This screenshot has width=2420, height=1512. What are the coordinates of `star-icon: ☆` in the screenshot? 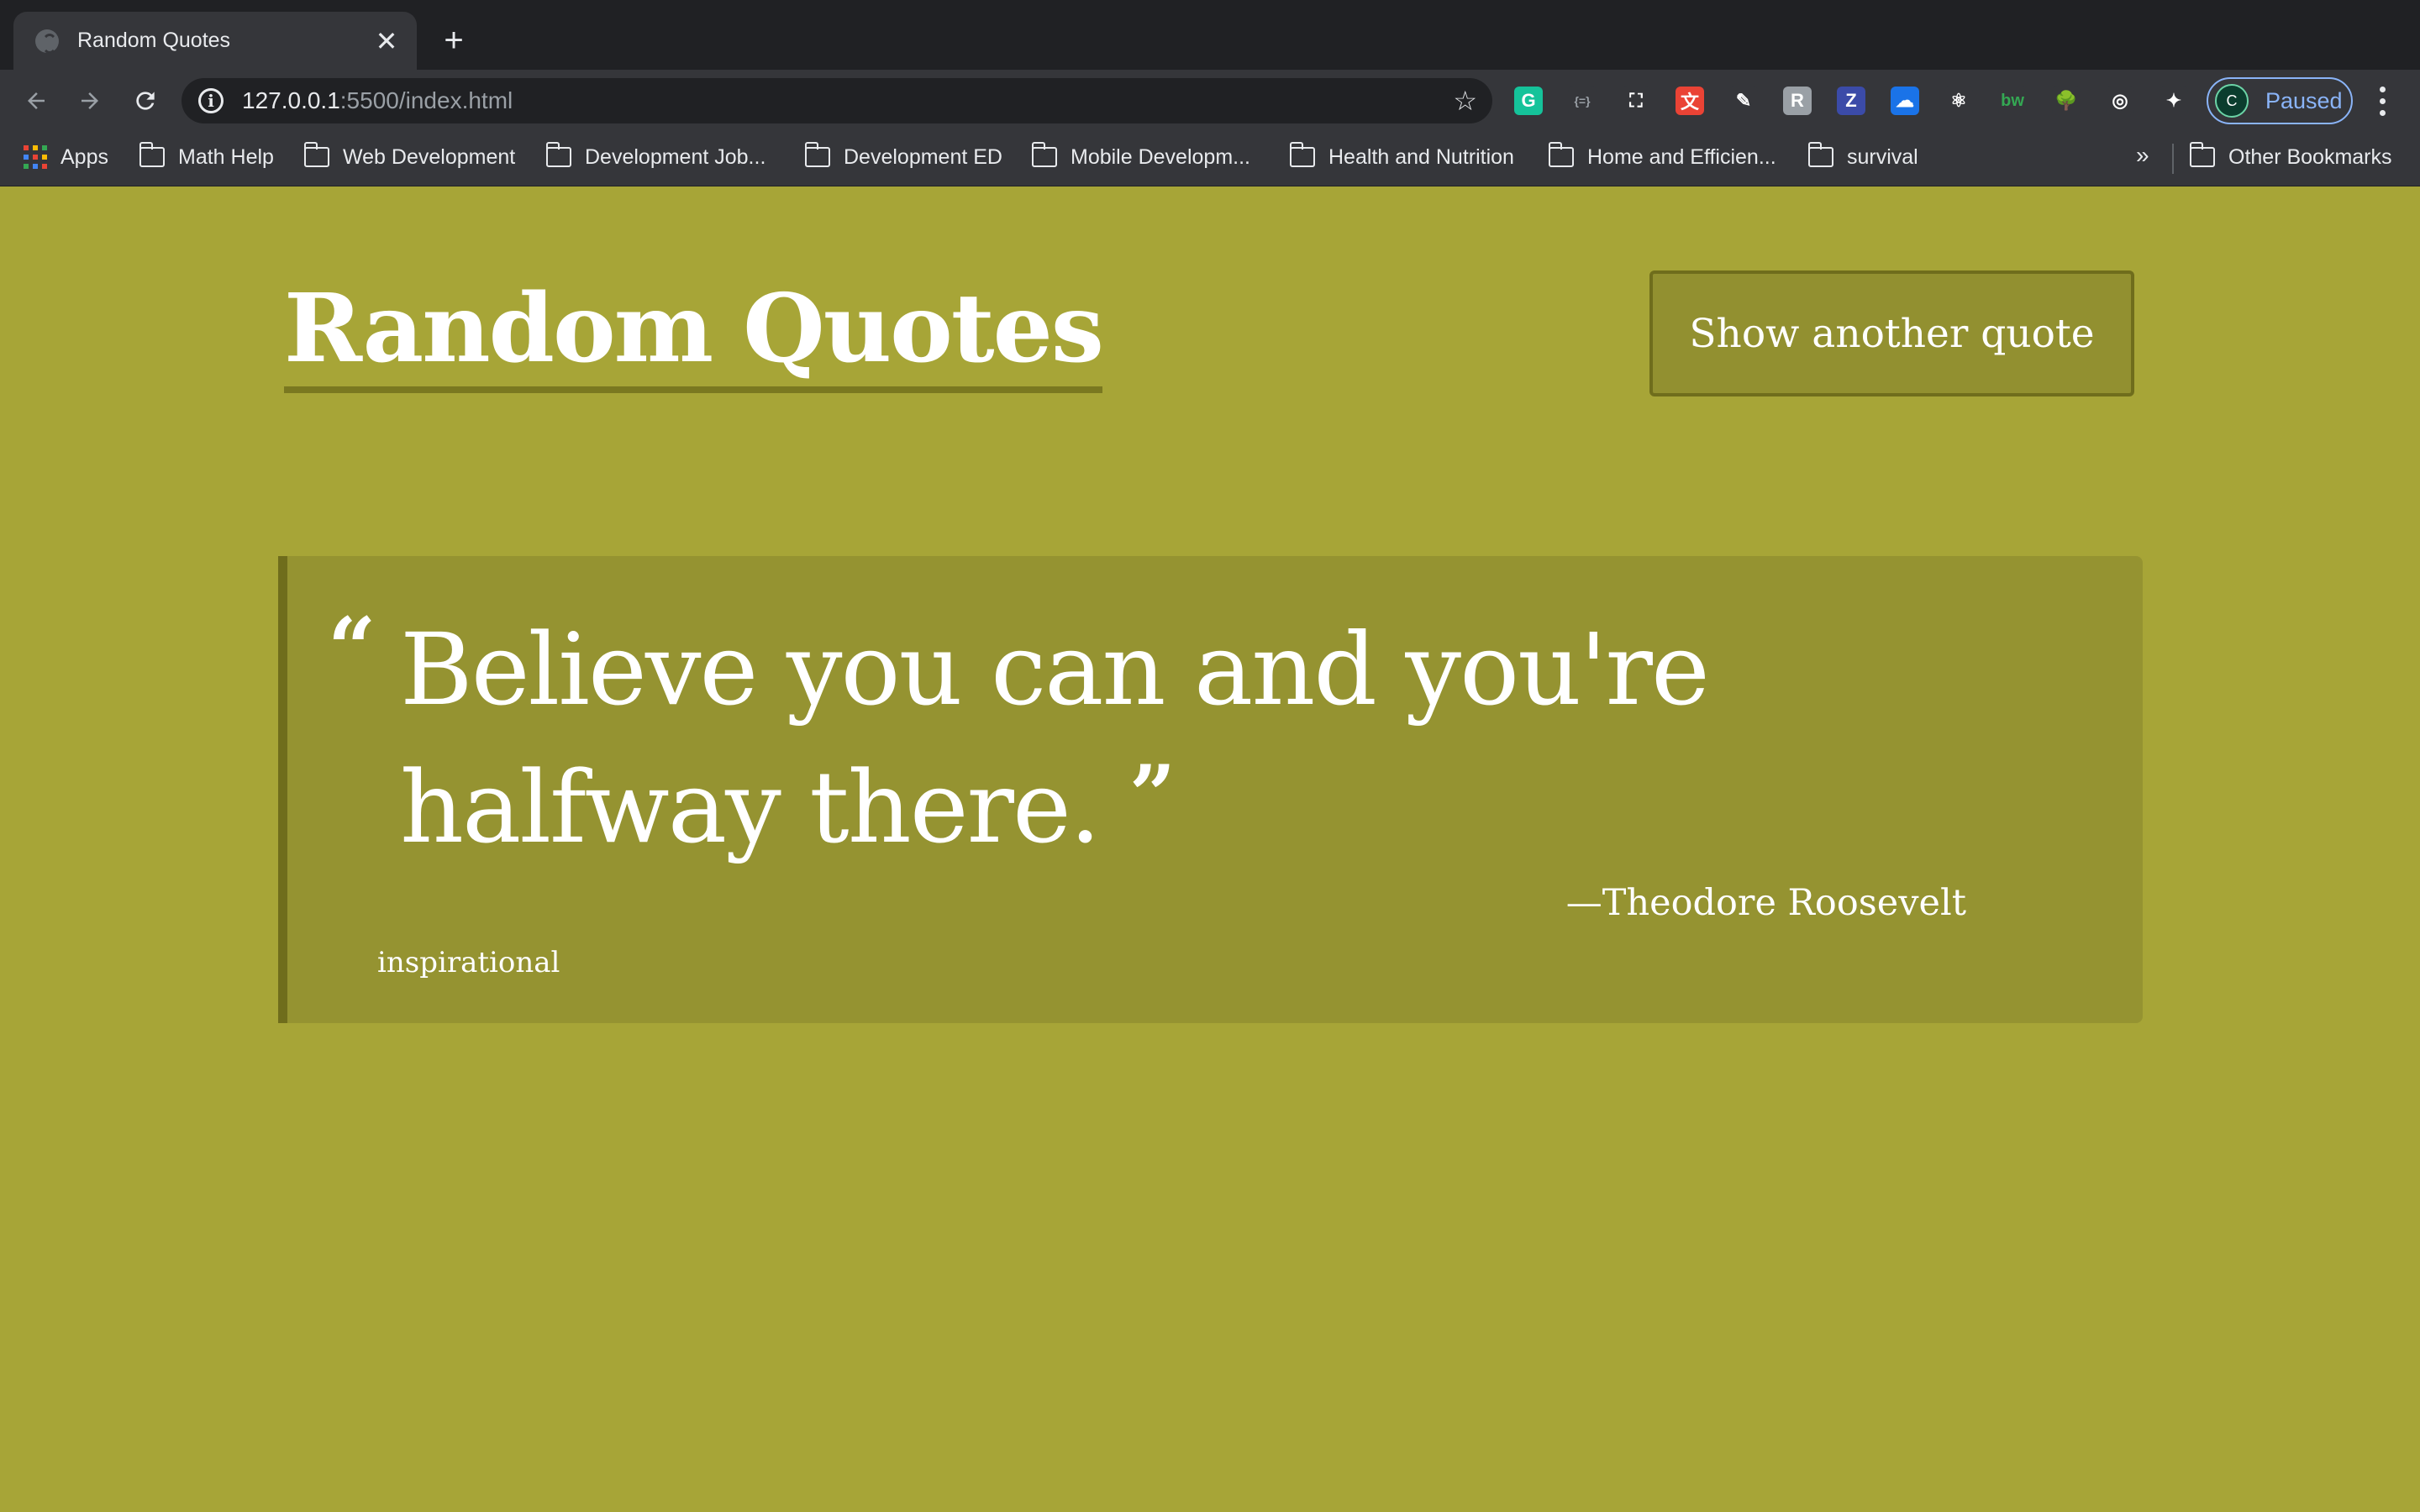 It's located at (1465, 101).